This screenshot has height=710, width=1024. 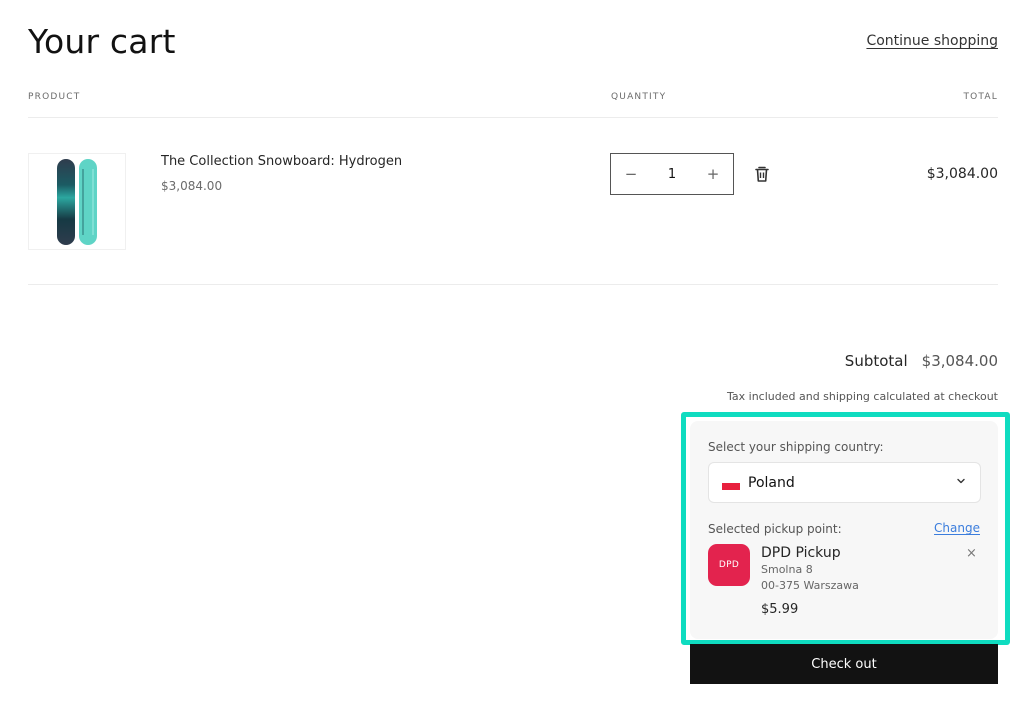 What do you see at coordinates (281, 161) in the screenshot?
I see `product-name-link: The Collection Snowboard: Hydrogen` at bounding box center [281, 161].